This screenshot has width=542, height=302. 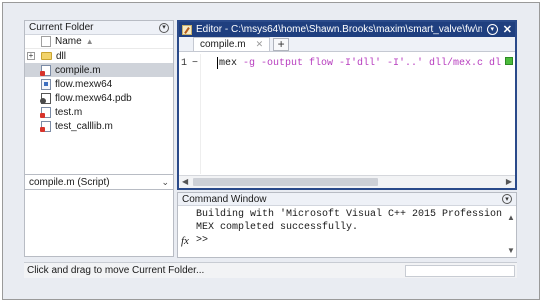 What do you see at coordinates (69, 182) in the screenshot?
I see `file-details-label: compile.m (Script)` at bounding box center [69, 182].